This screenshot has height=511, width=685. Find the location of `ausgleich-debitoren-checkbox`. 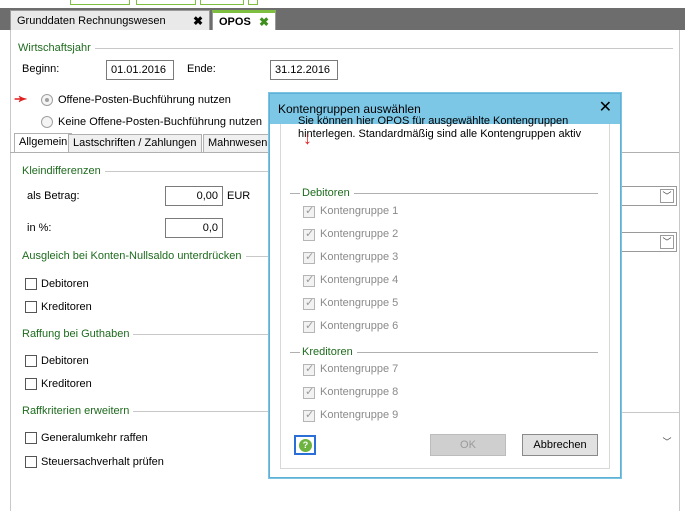

ausgleich-debitoren-checkbox is located at coordinates (31, 284).